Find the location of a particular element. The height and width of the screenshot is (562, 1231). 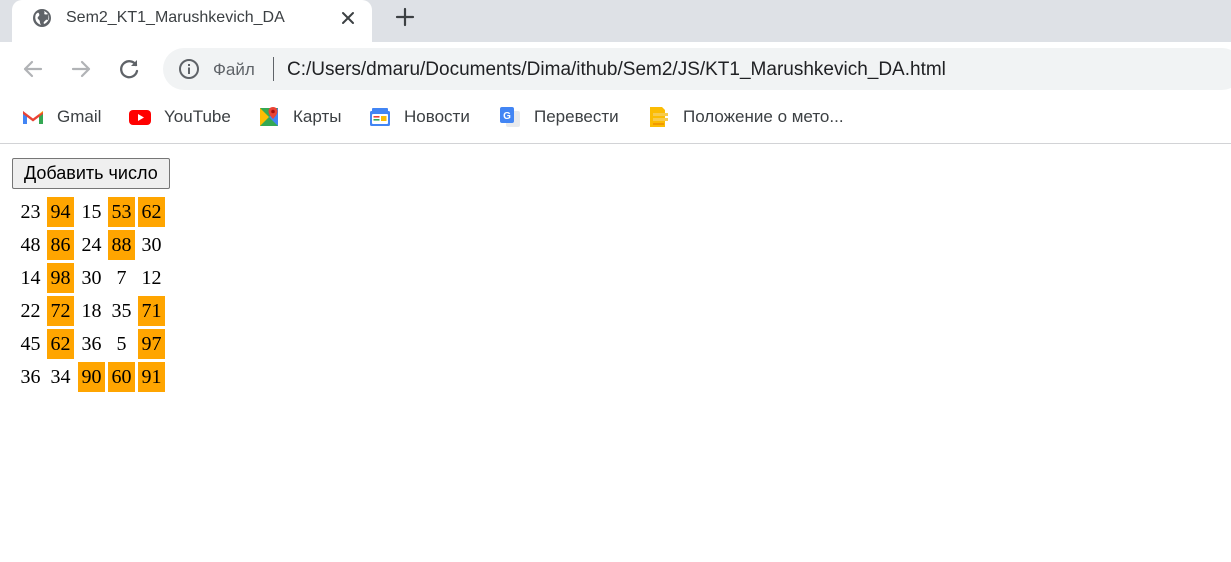

bookmark-gmail: Gmail is located at coordinates (61, 117).